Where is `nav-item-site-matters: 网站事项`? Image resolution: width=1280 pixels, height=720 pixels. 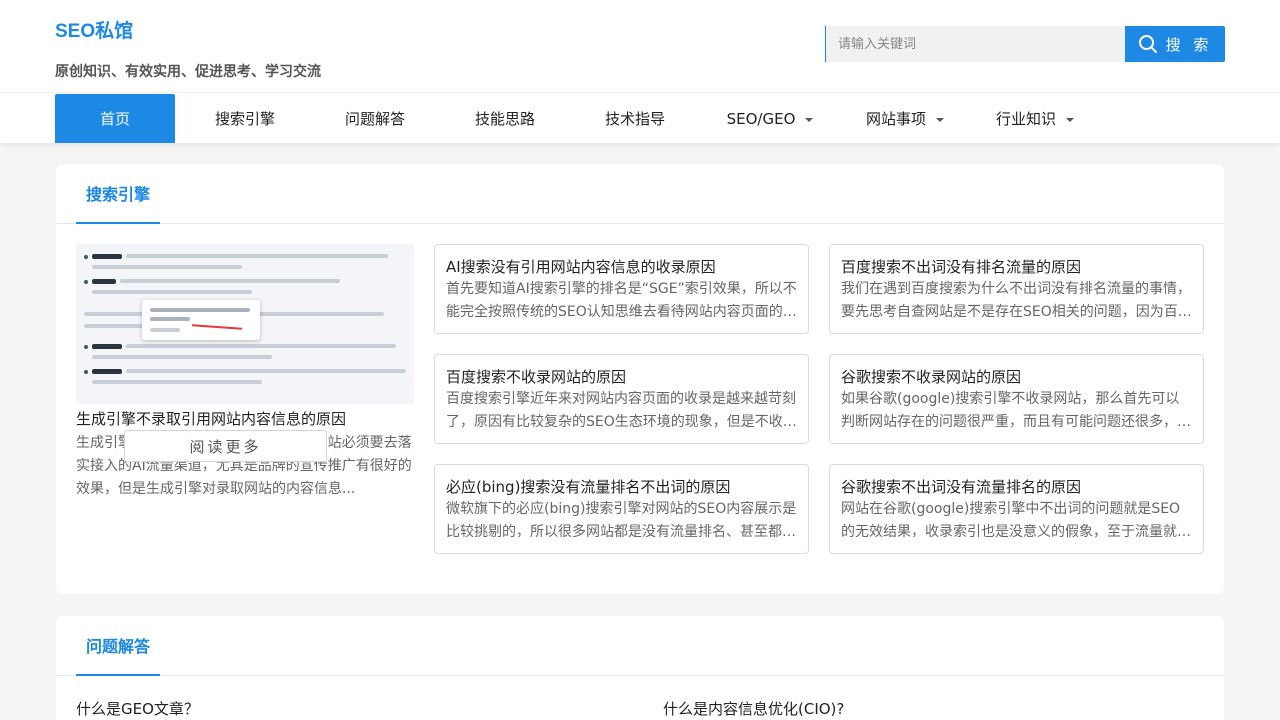
nav-item-site-matters: 网站事项 is located at coordinates (905, 118).